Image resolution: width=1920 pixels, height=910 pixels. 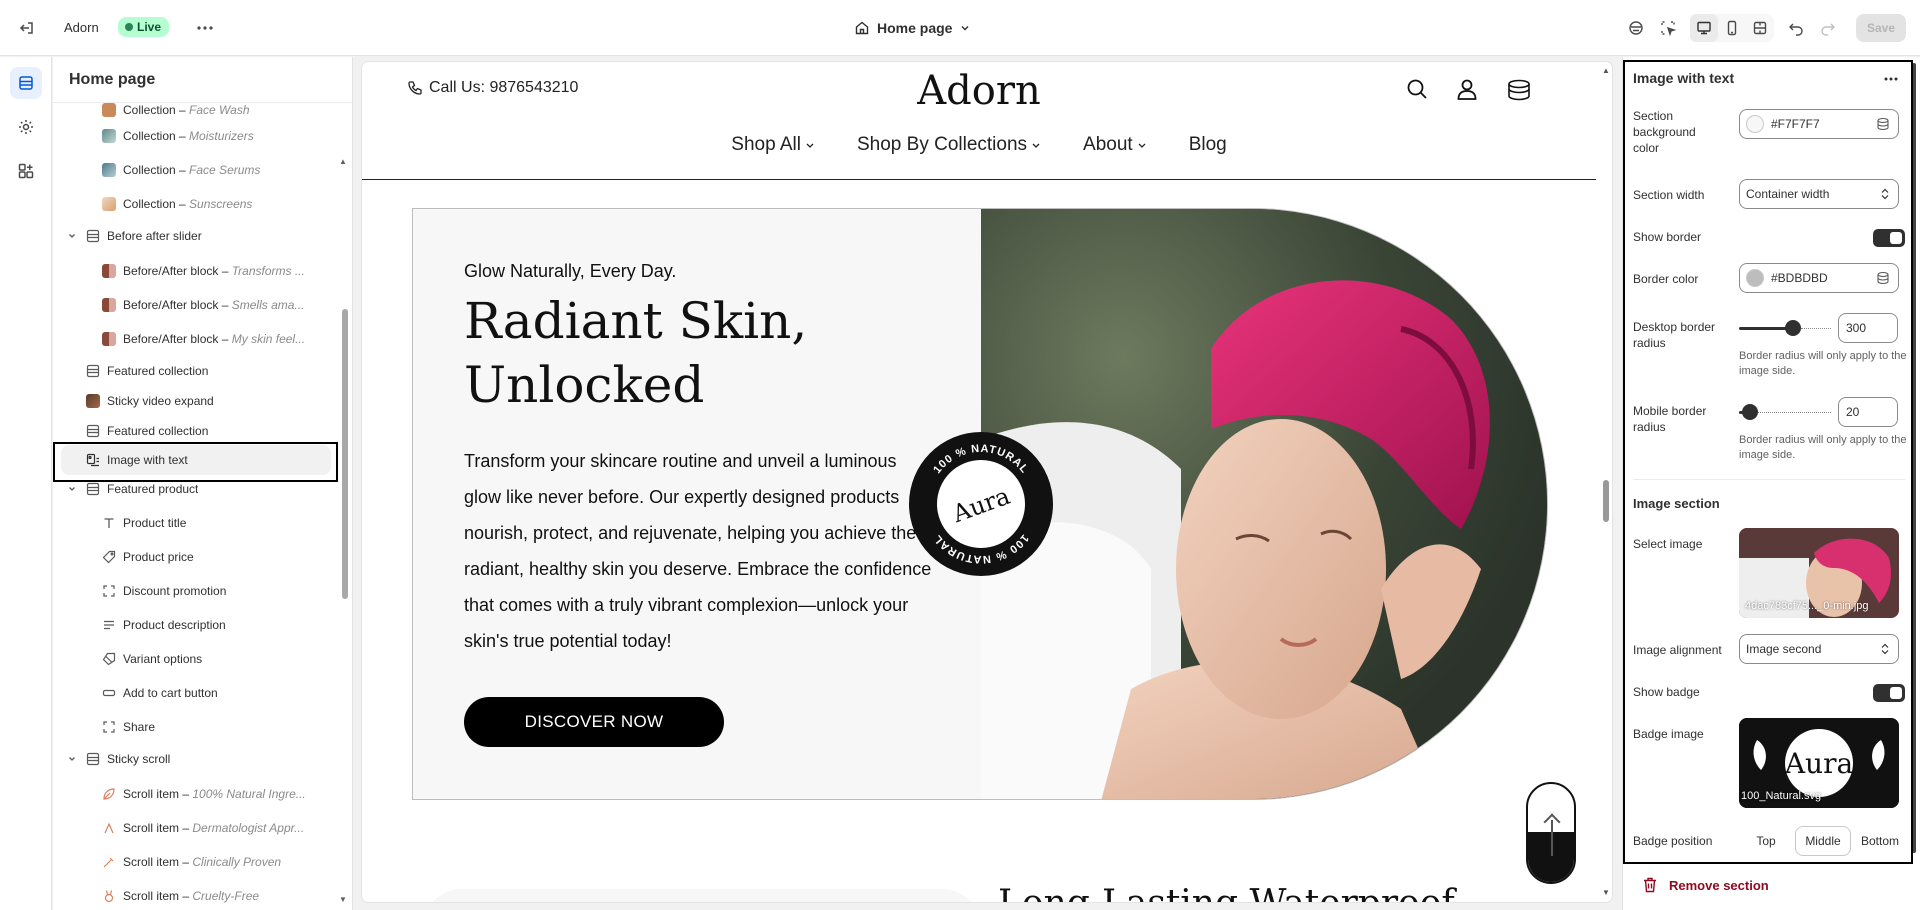 I want to click on badge-position-middle: Middle, so click(x=1823, y=841).